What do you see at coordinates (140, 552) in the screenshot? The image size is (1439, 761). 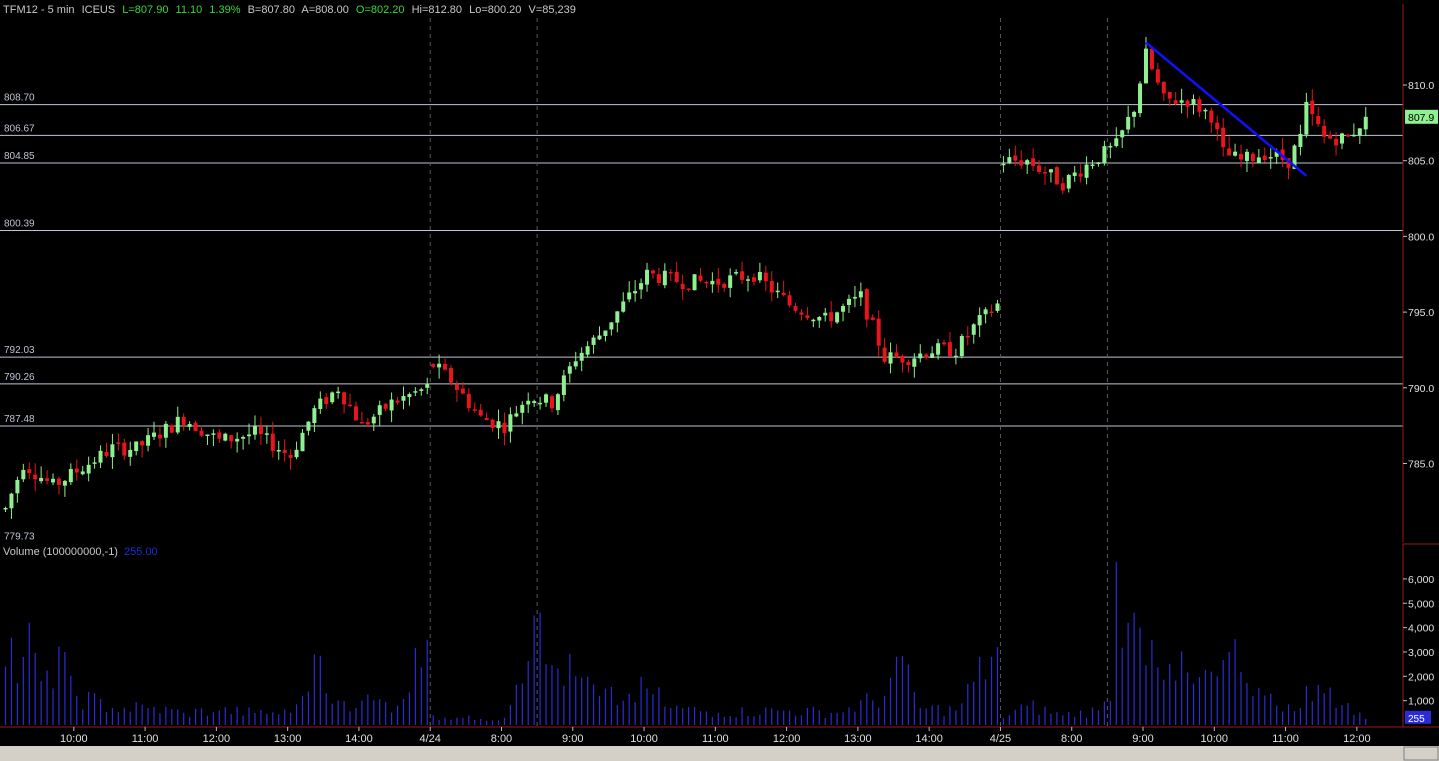 I see `volume-scale-value: 255.00` at bounding box center [140, 552].